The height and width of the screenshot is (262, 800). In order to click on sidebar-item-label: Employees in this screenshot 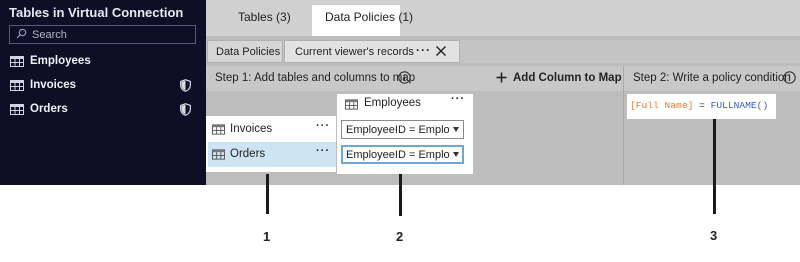, I will do `click(60, 61)`.